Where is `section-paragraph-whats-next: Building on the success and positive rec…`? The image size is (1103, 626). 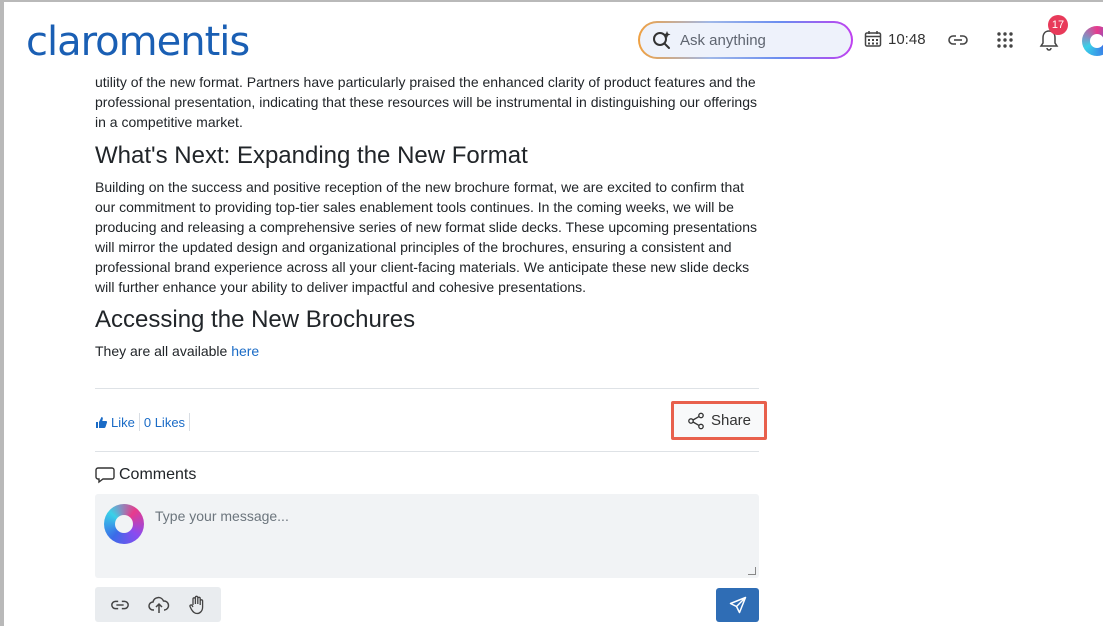
section-paragraph-whats-next: Building on the success and positive rec… is located at coordinates (426, 237).